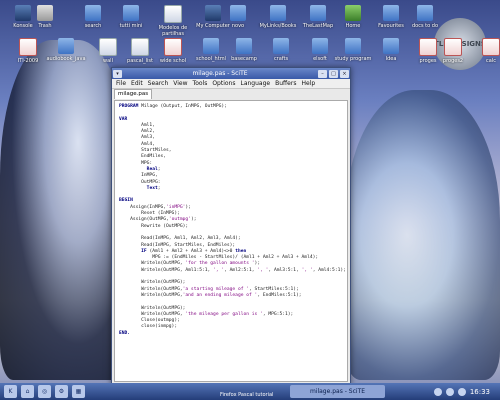 The width and height of the screenshot is (500, 400). What do you see at coordinates (148, 144) in the screenshot?
I see `code-line: Aml4,` at bounding box center [148, 144].